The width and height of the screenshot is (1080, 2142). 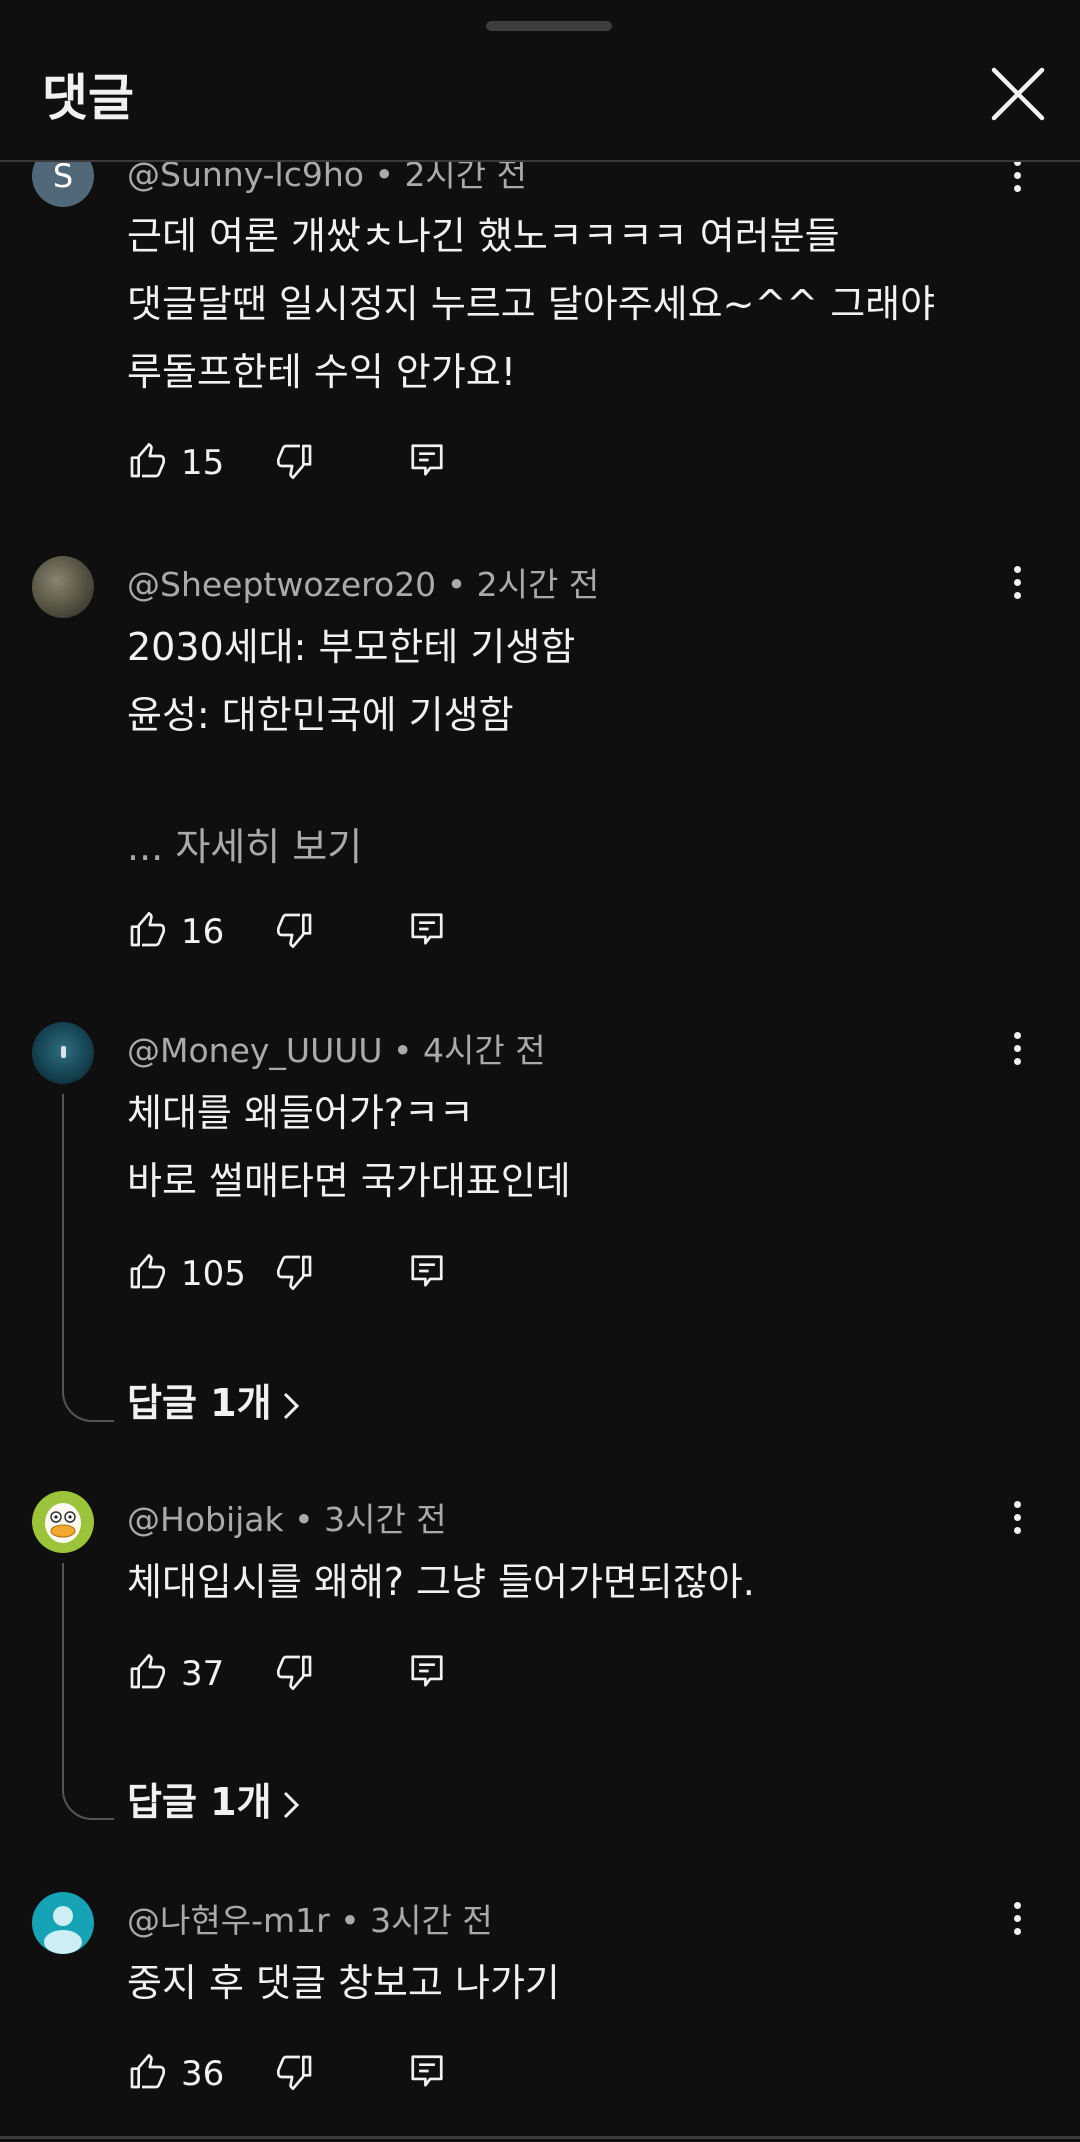 What do you see at coordinates (1018, 94) in the screenshot?
I see `close-icon` at bounding box center [1018, 94].